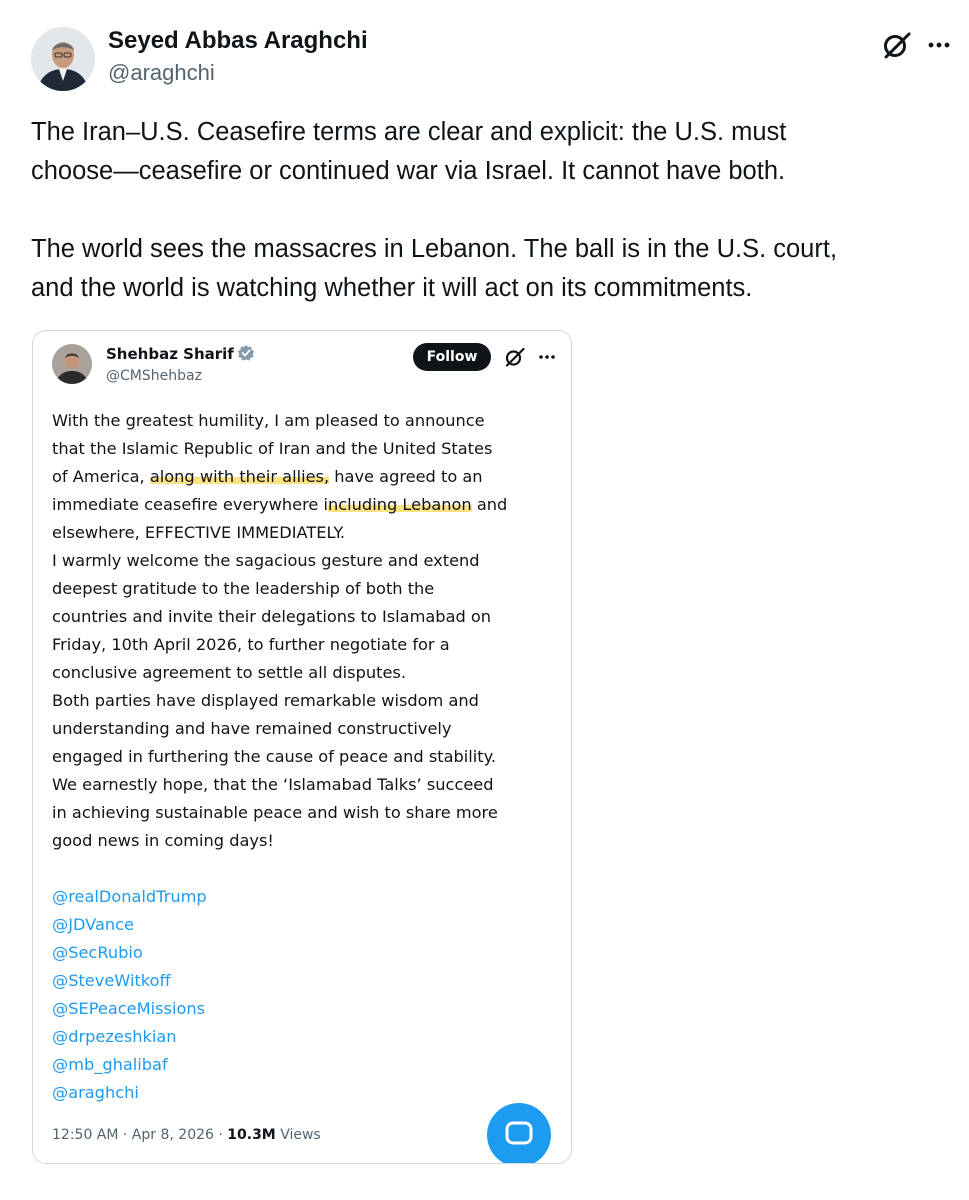 Image resolution: width=969 pixels, height=1200 pixels. Describe the element at coordinates (101, 476) in the screenshot. I see `text-segment: of America,` at that location.